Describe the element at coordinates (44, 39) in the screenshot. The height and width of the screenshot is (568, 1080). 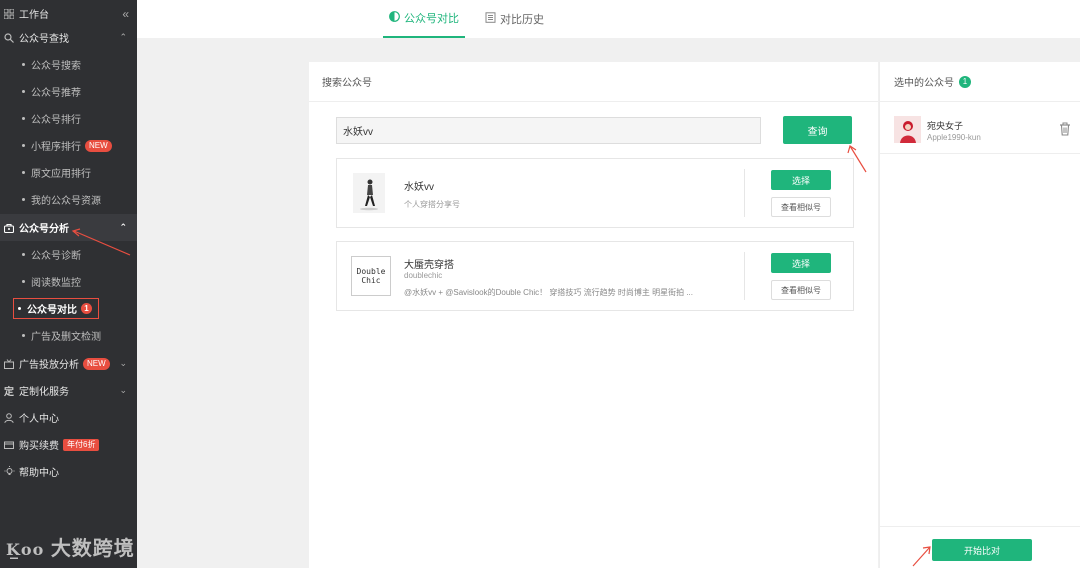
I see `sidebar-item-label: 公众号查找` at that location.